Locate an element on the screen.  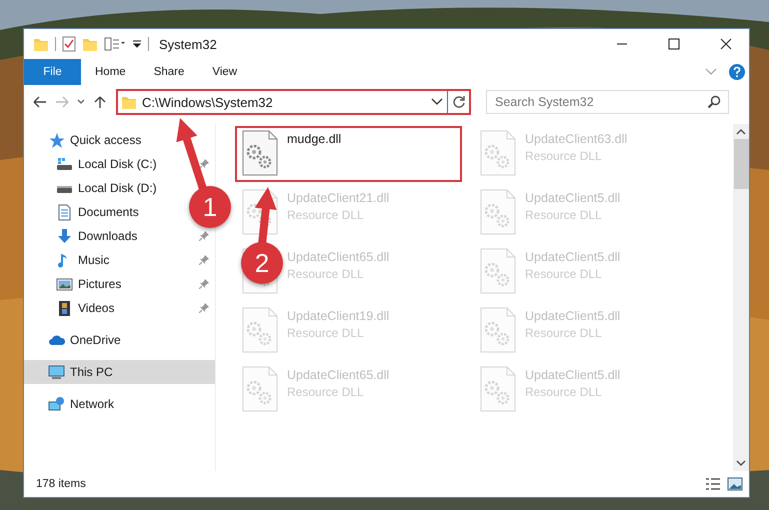
ribbon-tab: Home is located at coordinates (110, 72).